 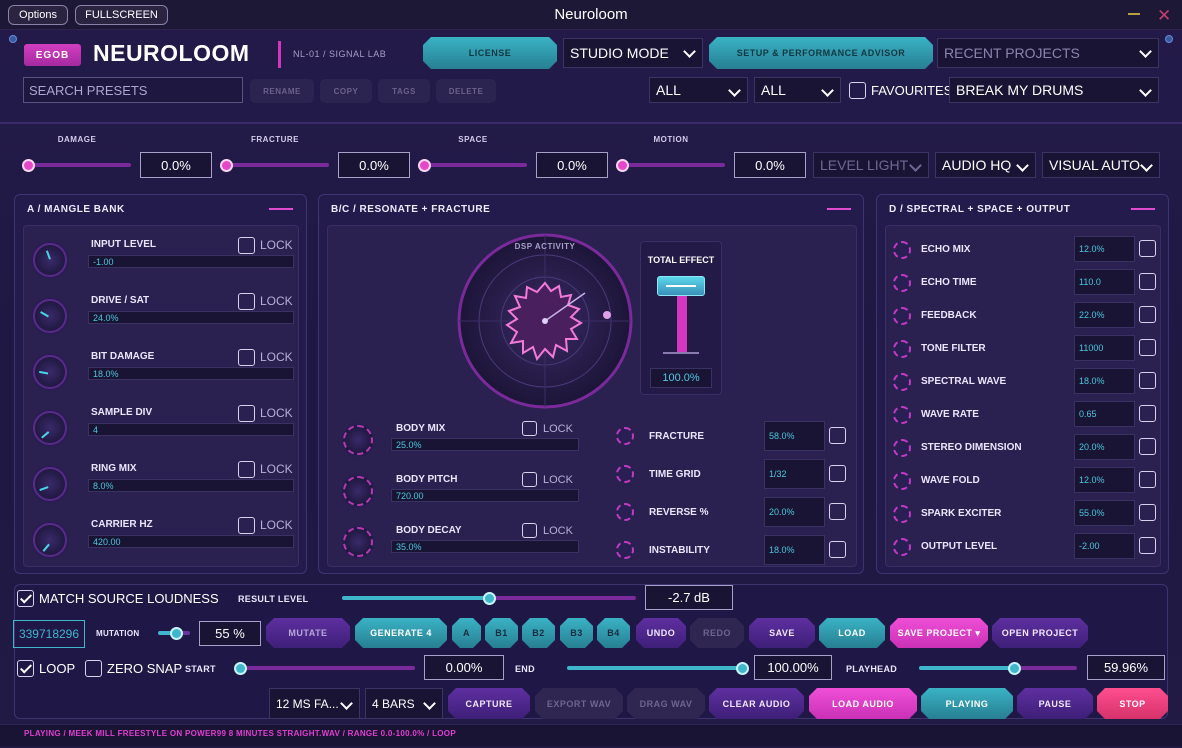 What do you see at coordinates (794, 474) in the screenshot?
I see `fx-param-value: 1/32` at bounding box center [794, 474].